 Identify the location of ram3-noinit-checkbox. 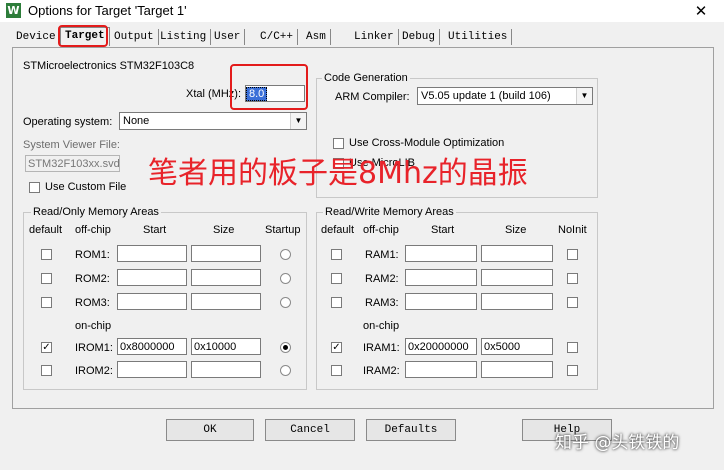
(572, 302).